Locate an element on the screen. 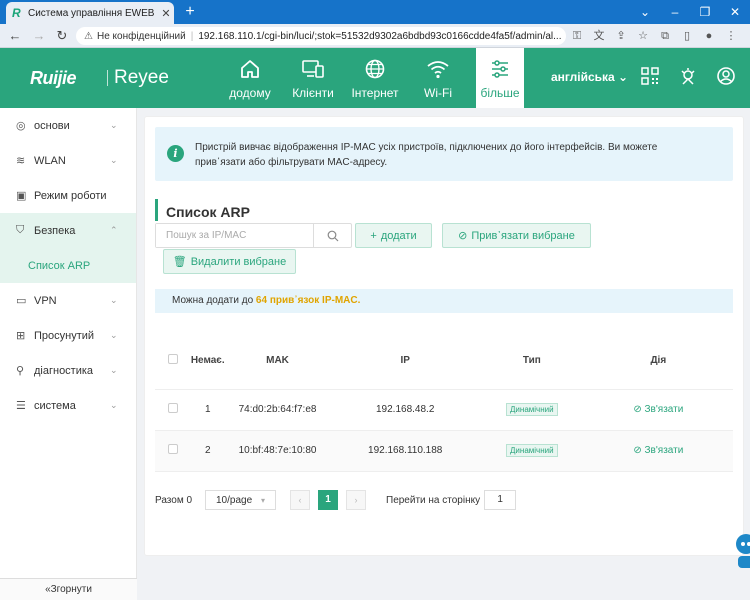  sliders-icon is located at coordinates (500, 70).